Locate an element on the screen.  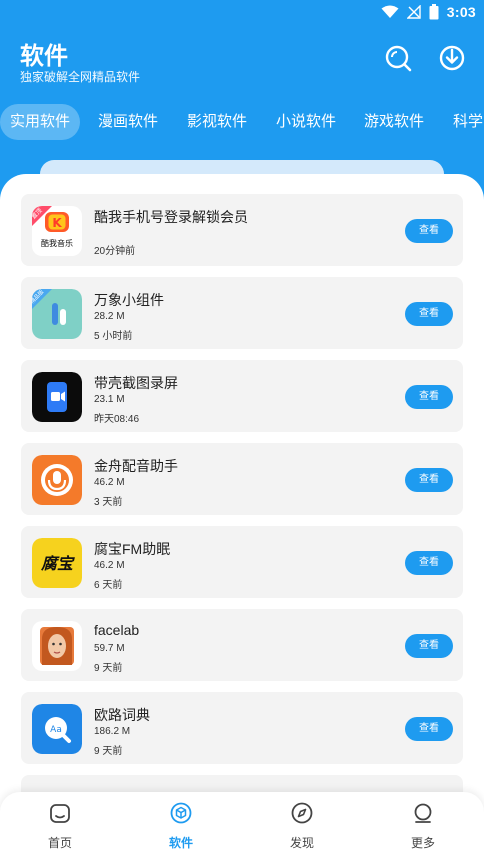
app-time: 20分钟前 is located at coordinates (115, 251).